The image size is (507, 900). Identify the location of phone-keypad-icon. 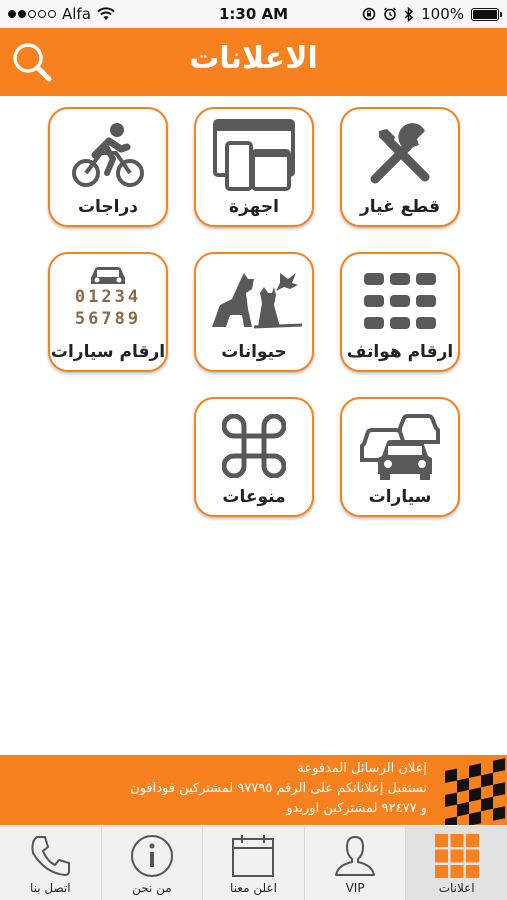
(400, 301).